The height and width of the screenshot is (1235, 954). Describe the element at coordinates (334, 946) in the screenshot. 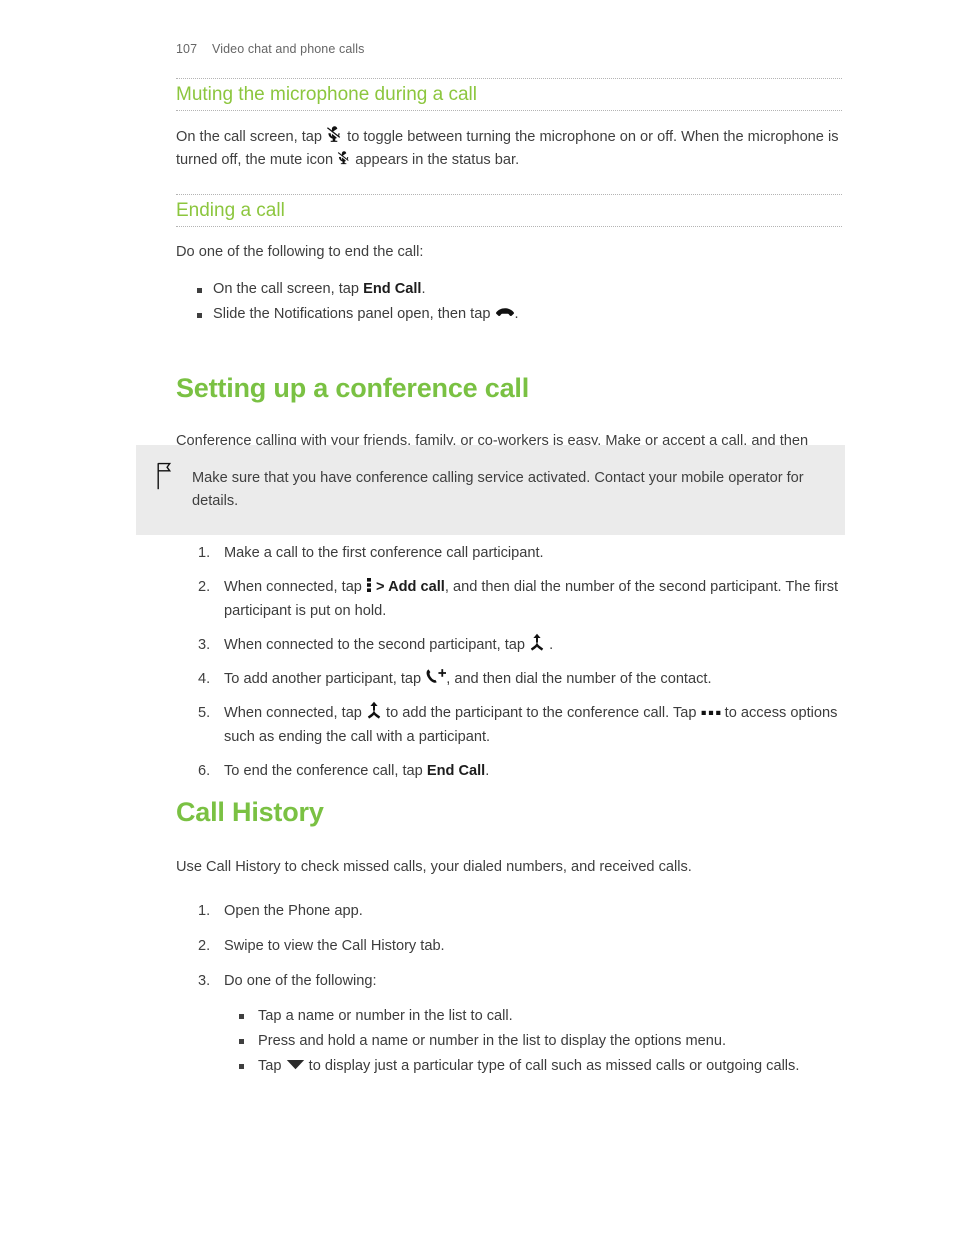

I see `ch-step-2-text: Swipe to view the Call History tab.` at that location.